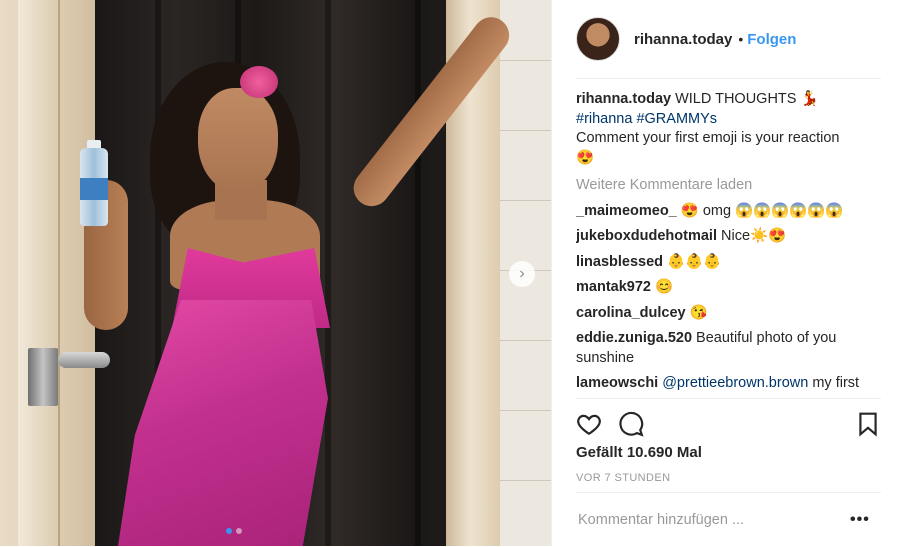 The width and height of the screenshot is (900, 547). I want to click on header-username: rihanna.today, so click(683, 39).